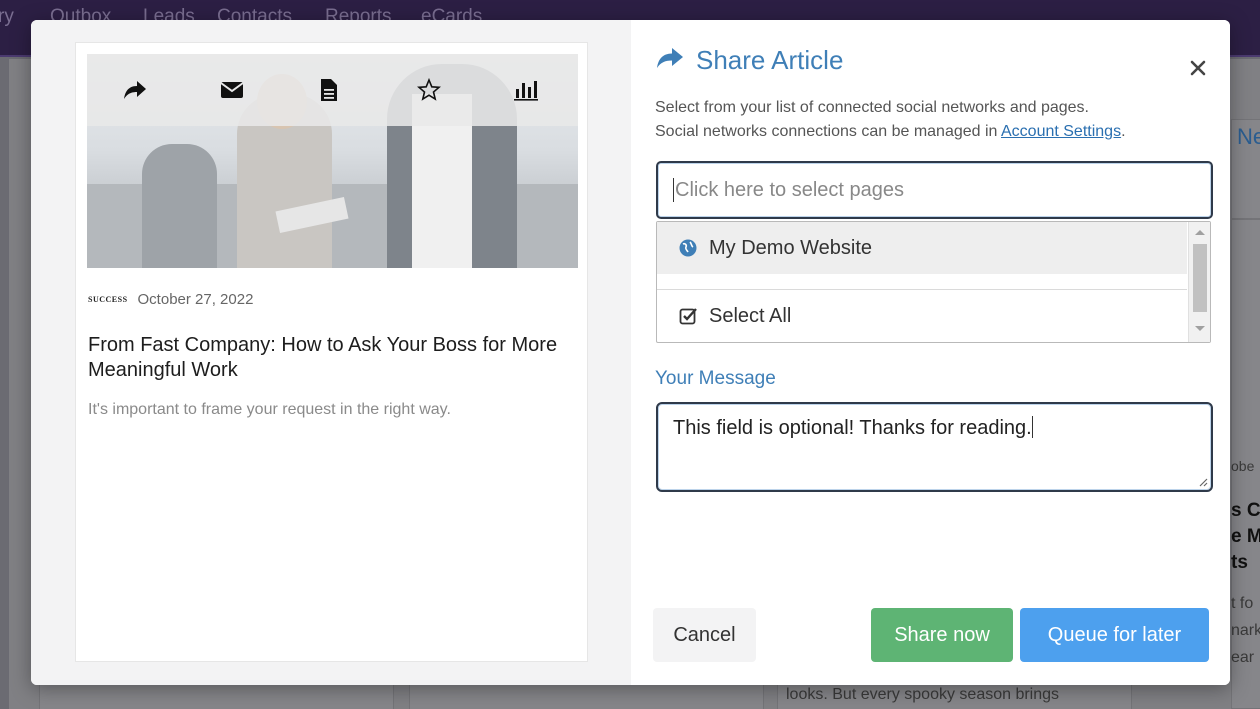 Image resolution: width=1260 pixels, height=709 pixels. What do you see at coordinates (1248, 136) in the screenshot?
I see `background-tab-fragment: Ne` at bounding box center [1248, 136].